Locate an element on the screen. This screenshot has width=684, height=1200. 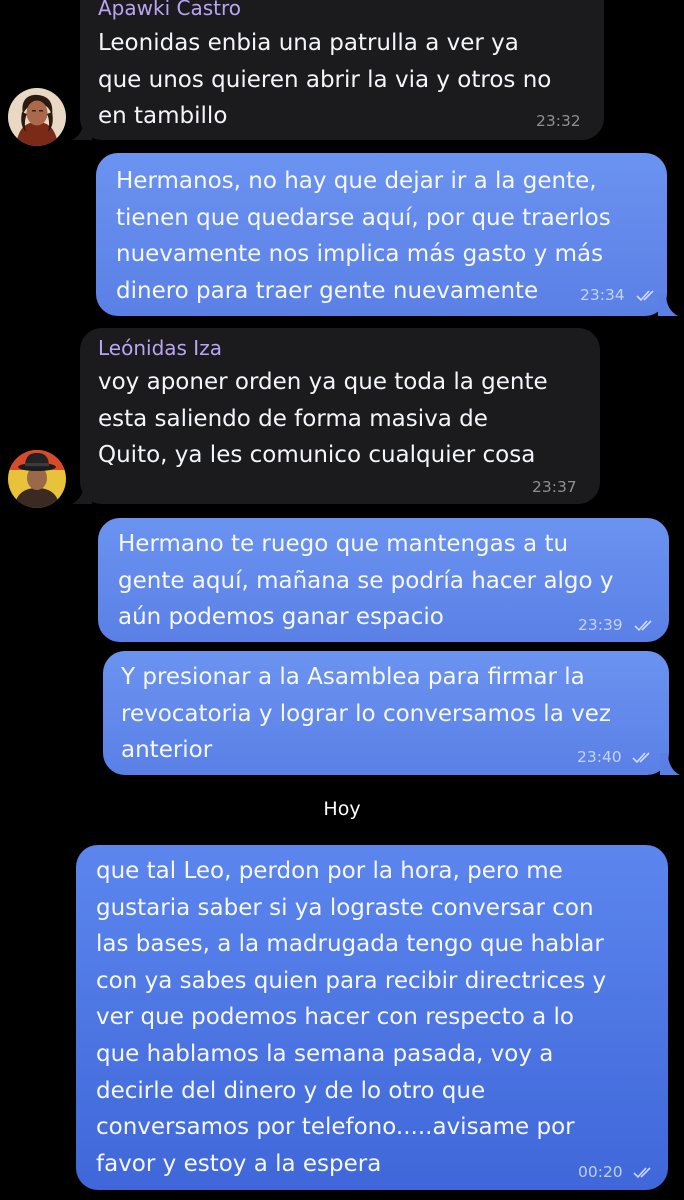
message-time: 23:40 is located at coordinates (599, 757).